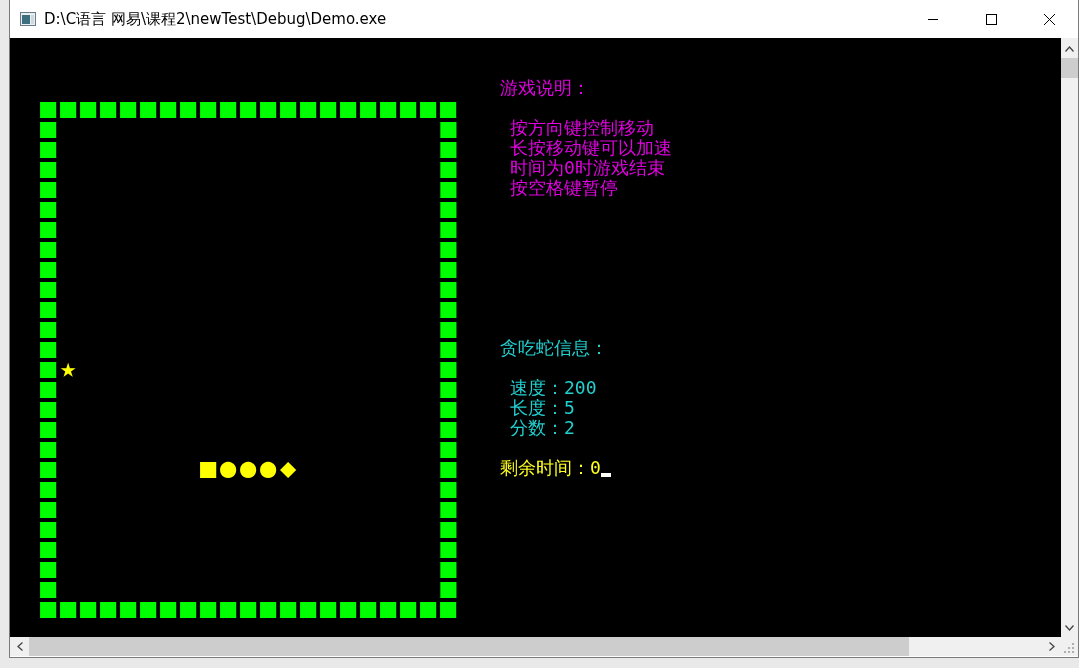  I want to click on instruction-line: 按空格键暂停, so click(564, 188).